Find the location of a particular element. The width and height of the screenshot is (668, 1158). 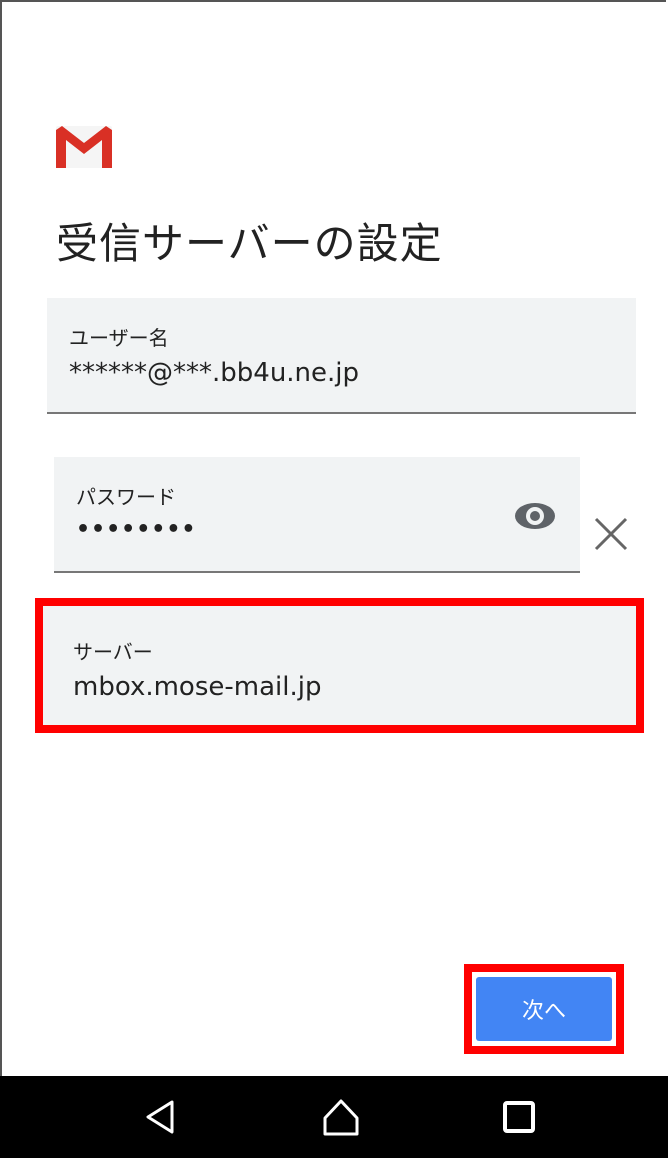

android-nav-bar is located at coordinates (334, 1117).